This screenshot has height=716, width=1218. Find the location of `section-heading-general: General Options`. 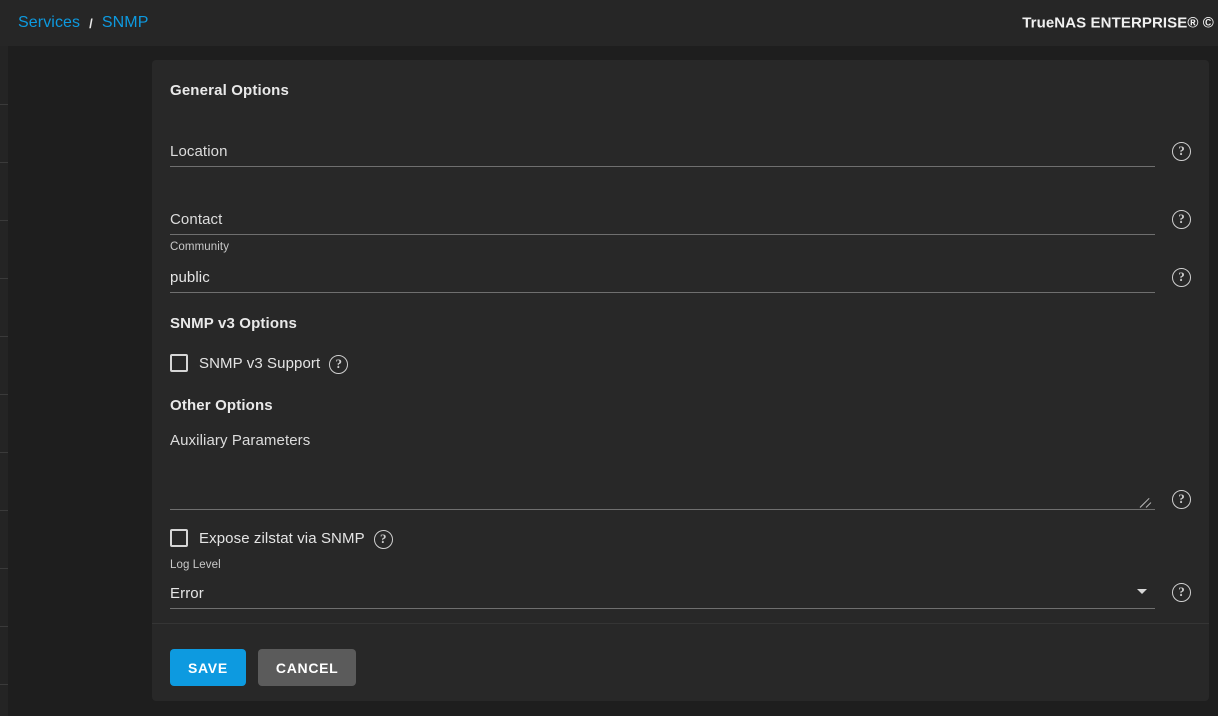

section-heading-general: General Options is located at coordinates (229, 90).